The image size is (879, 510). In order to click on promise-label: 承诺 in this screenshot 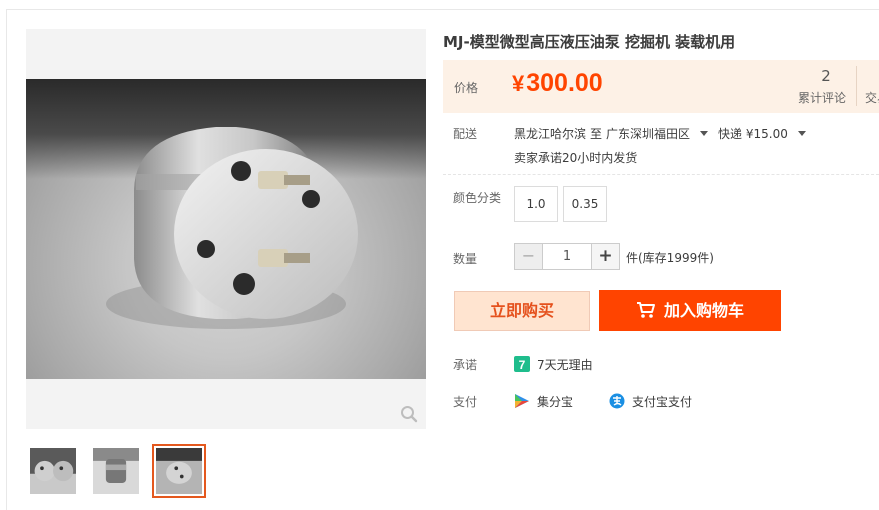, I will do `click(465, 365)`.